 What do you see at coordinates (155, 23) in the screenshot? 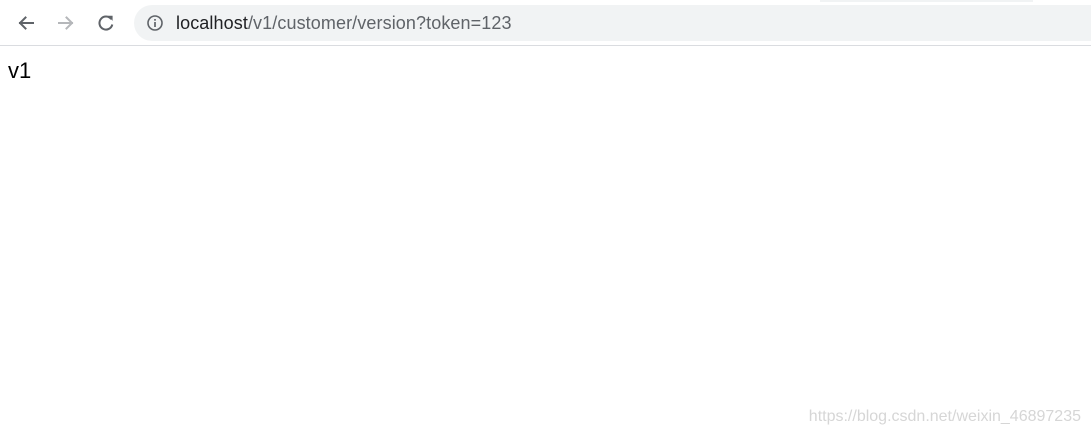
I see `info-circle-icon` at bounding box center [155, 23].